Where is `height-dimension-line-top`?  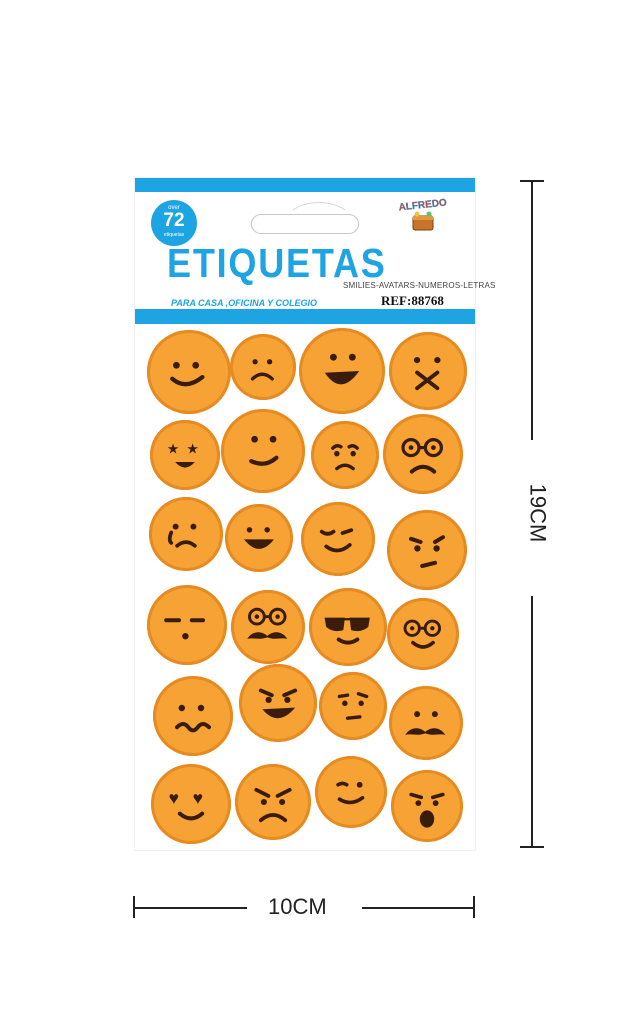 height-dimension-line-top is located at coordinates (532, 310).